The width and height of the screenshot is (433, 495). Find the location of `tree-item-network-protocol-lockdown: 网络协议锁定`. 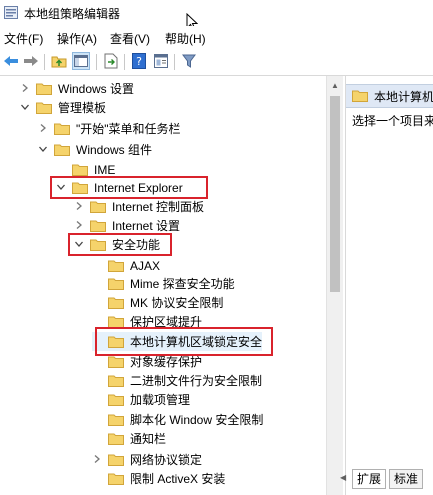

tree-item-network-protocol-lockdown: 网络协议锁定 is located at coordinates (147, 459).